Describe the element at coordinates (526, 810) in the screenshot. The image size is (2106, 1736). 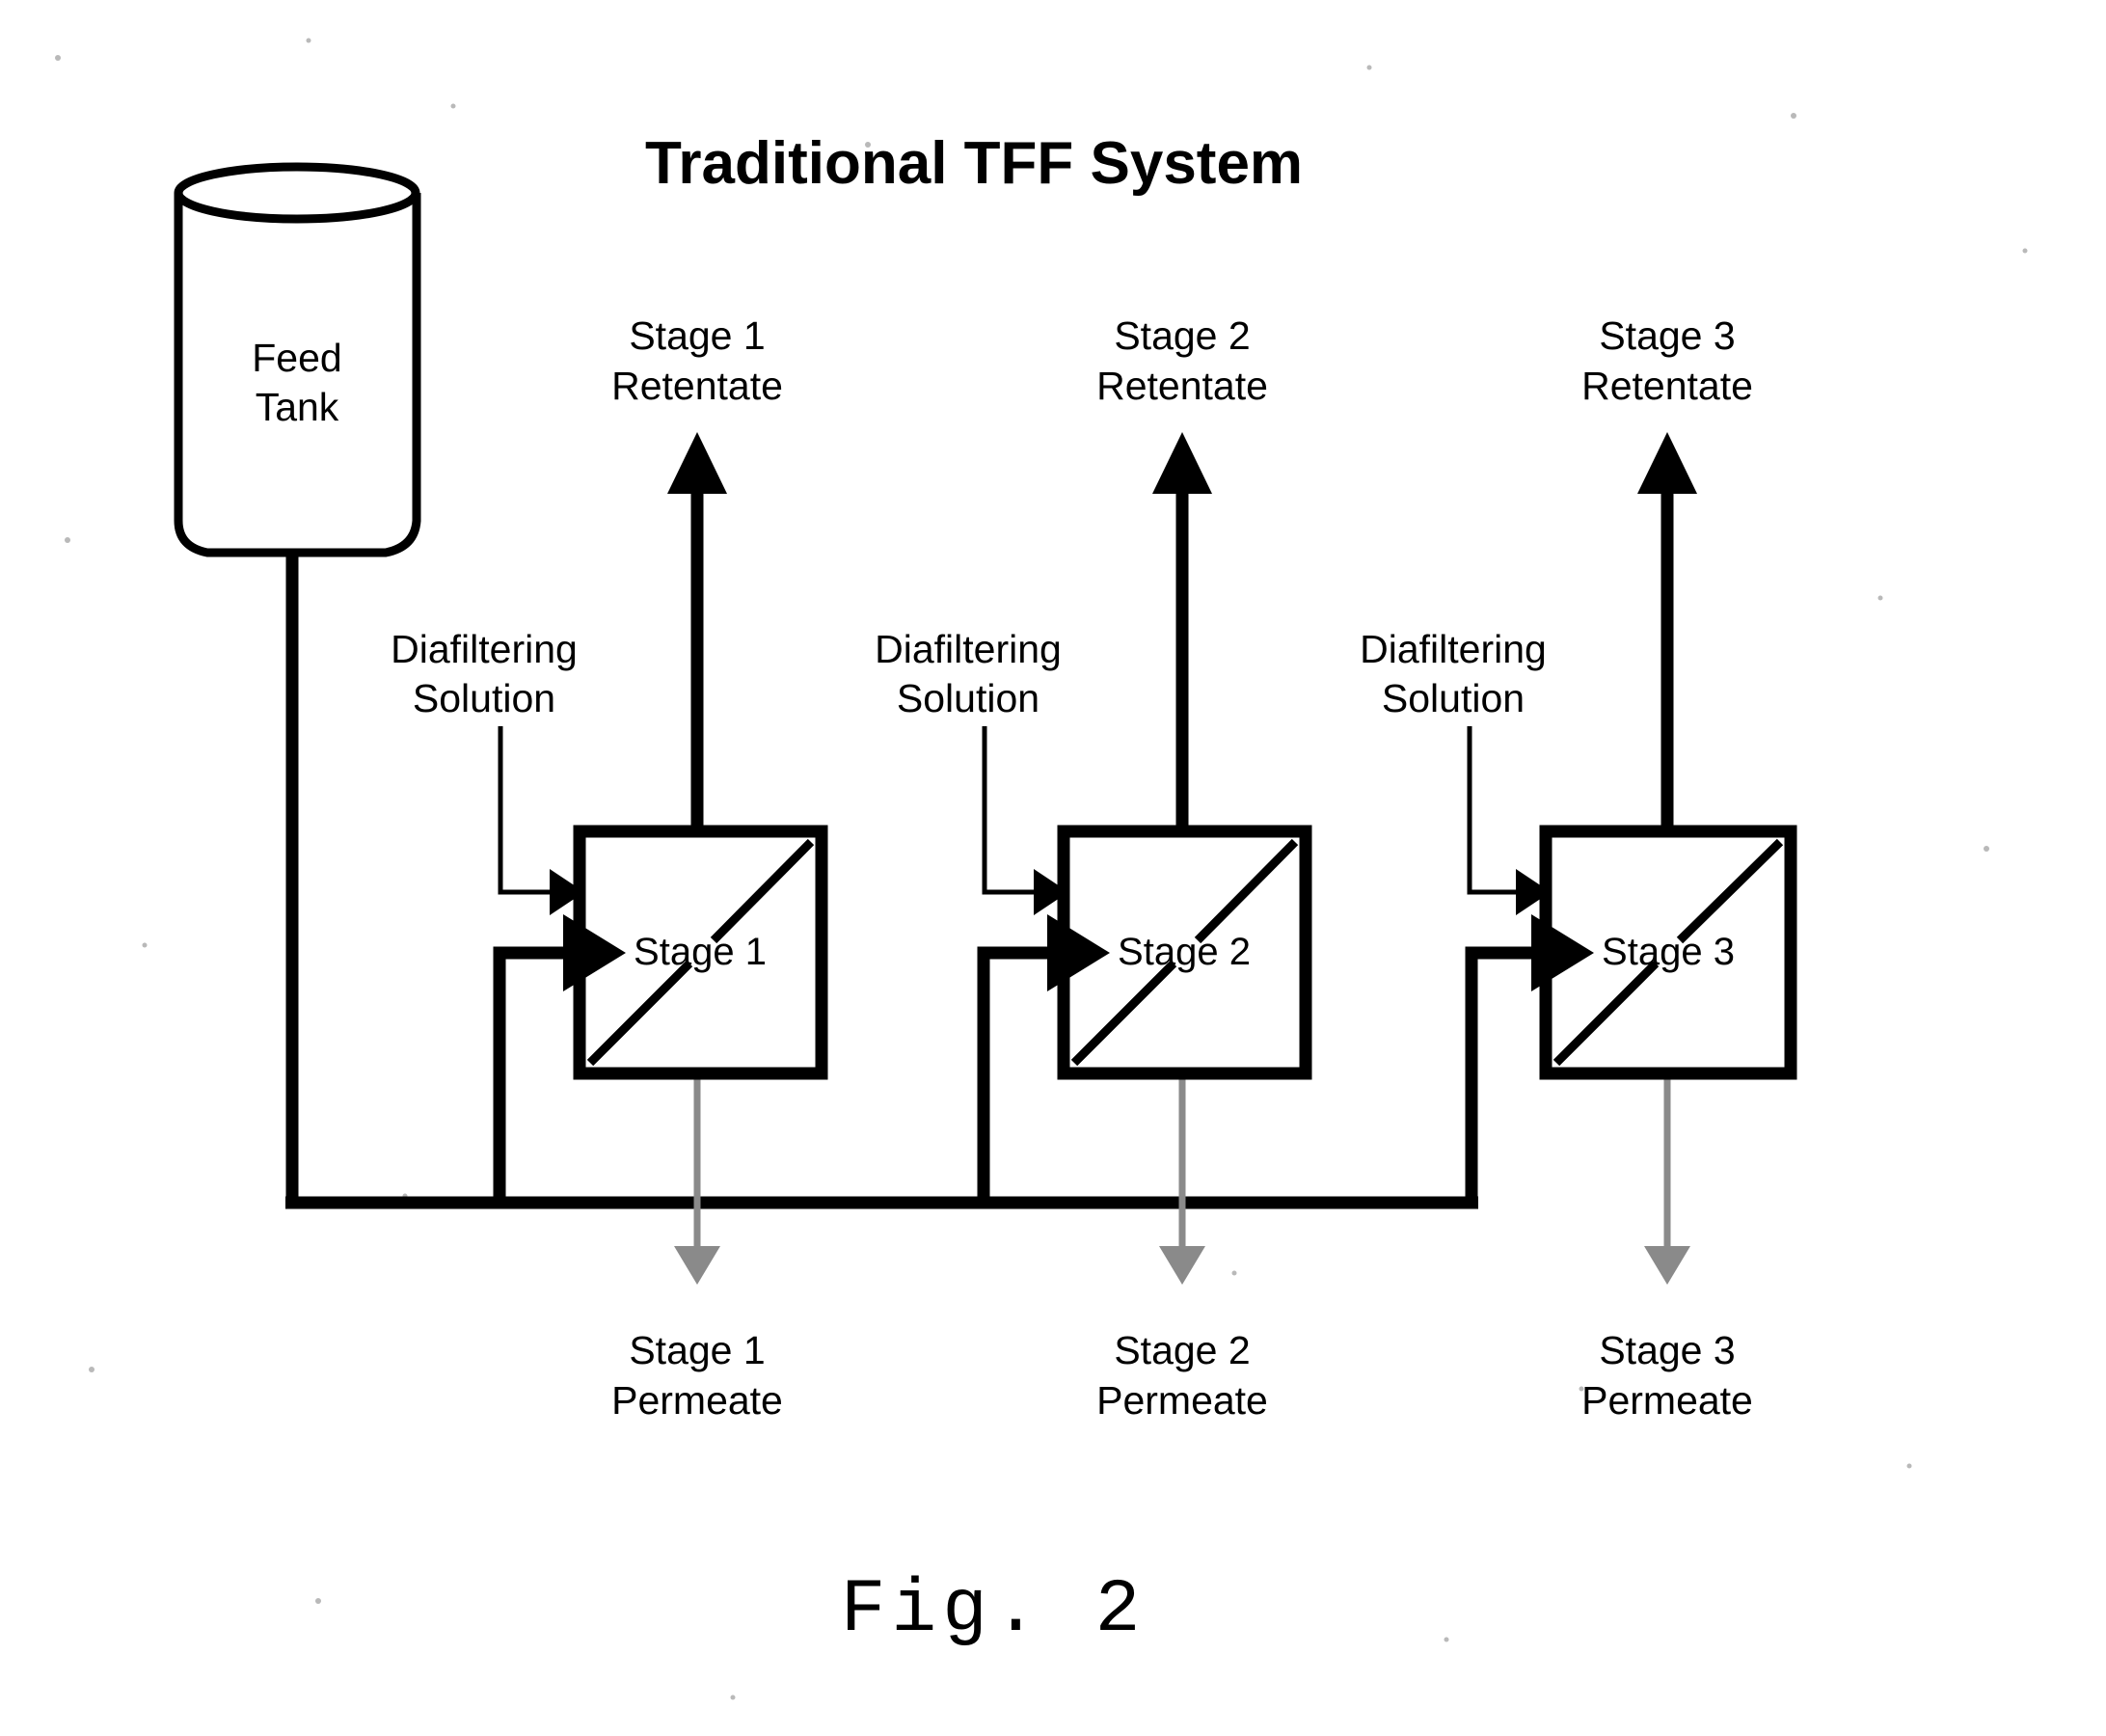
I see `stage-1-diafilter-line` at that location.